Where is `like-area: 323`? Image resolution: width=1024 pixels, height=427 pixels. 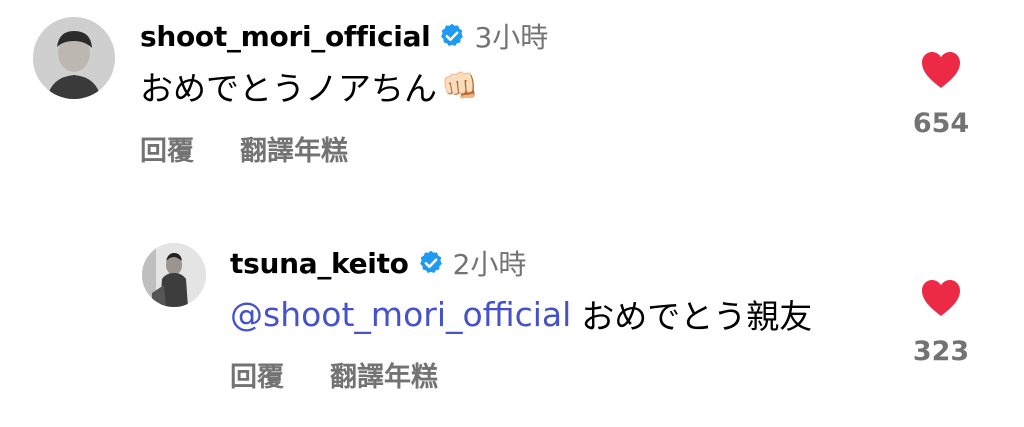
like-area: 323 is located at coordinates (941, 322).